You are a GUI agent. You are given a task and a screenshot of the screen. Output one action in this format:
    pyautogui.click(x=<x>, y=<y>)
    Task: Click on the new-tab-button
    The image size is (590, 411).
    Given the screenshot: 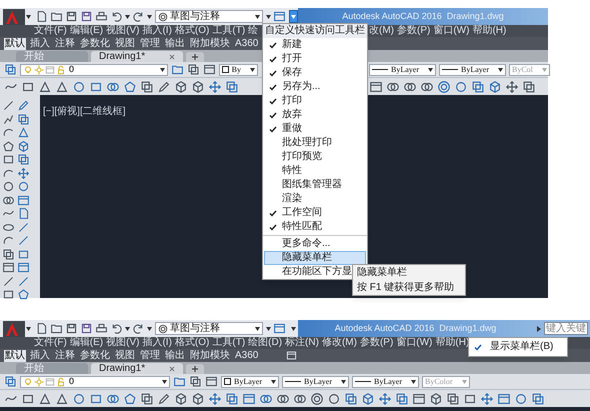 What is the action you would take?
    pyautogui.click(x=195, y=57)
    